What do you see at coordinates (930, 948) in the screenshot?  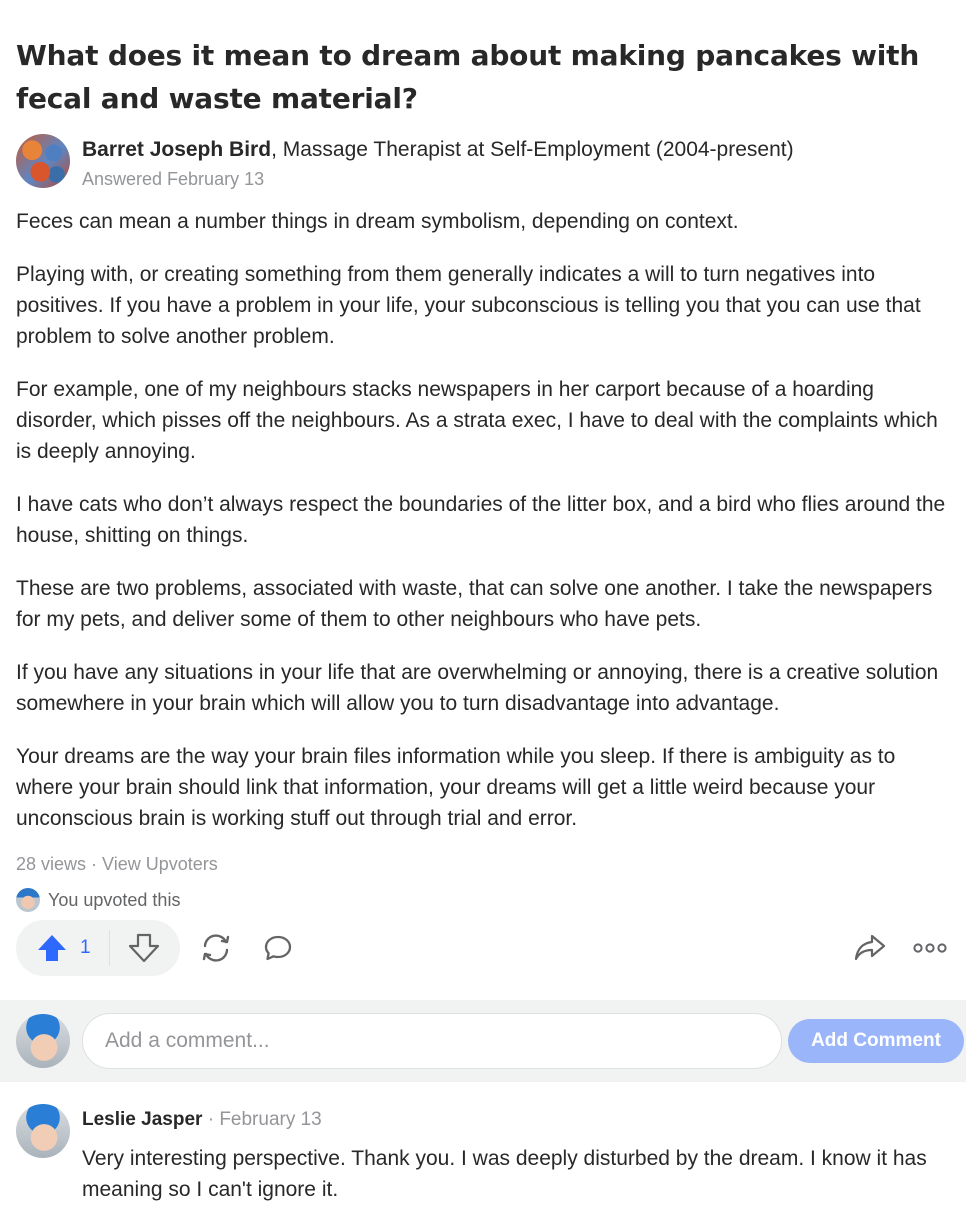 I see `more-dots-icon` at bounding box center [930, 948].